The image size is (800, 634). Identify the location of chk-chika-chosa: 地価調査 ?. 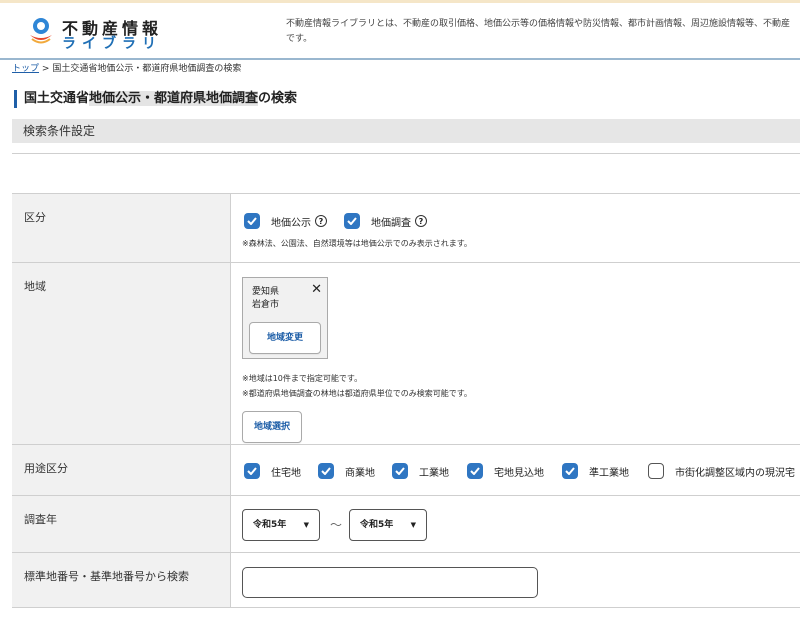
(385, 221).